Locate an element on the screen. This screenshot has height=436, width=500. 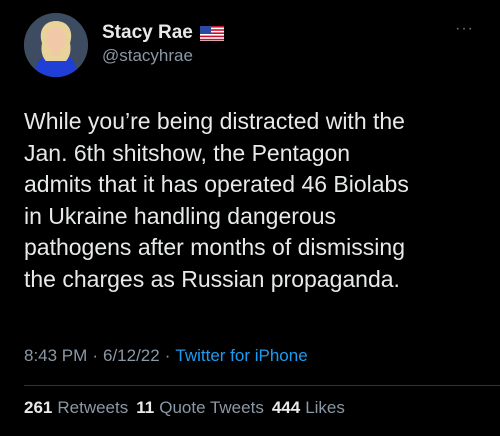
engagement-stats: 261 Retweets 11 Quote Tweets 444 Likes is located at coordinates (187, 408).